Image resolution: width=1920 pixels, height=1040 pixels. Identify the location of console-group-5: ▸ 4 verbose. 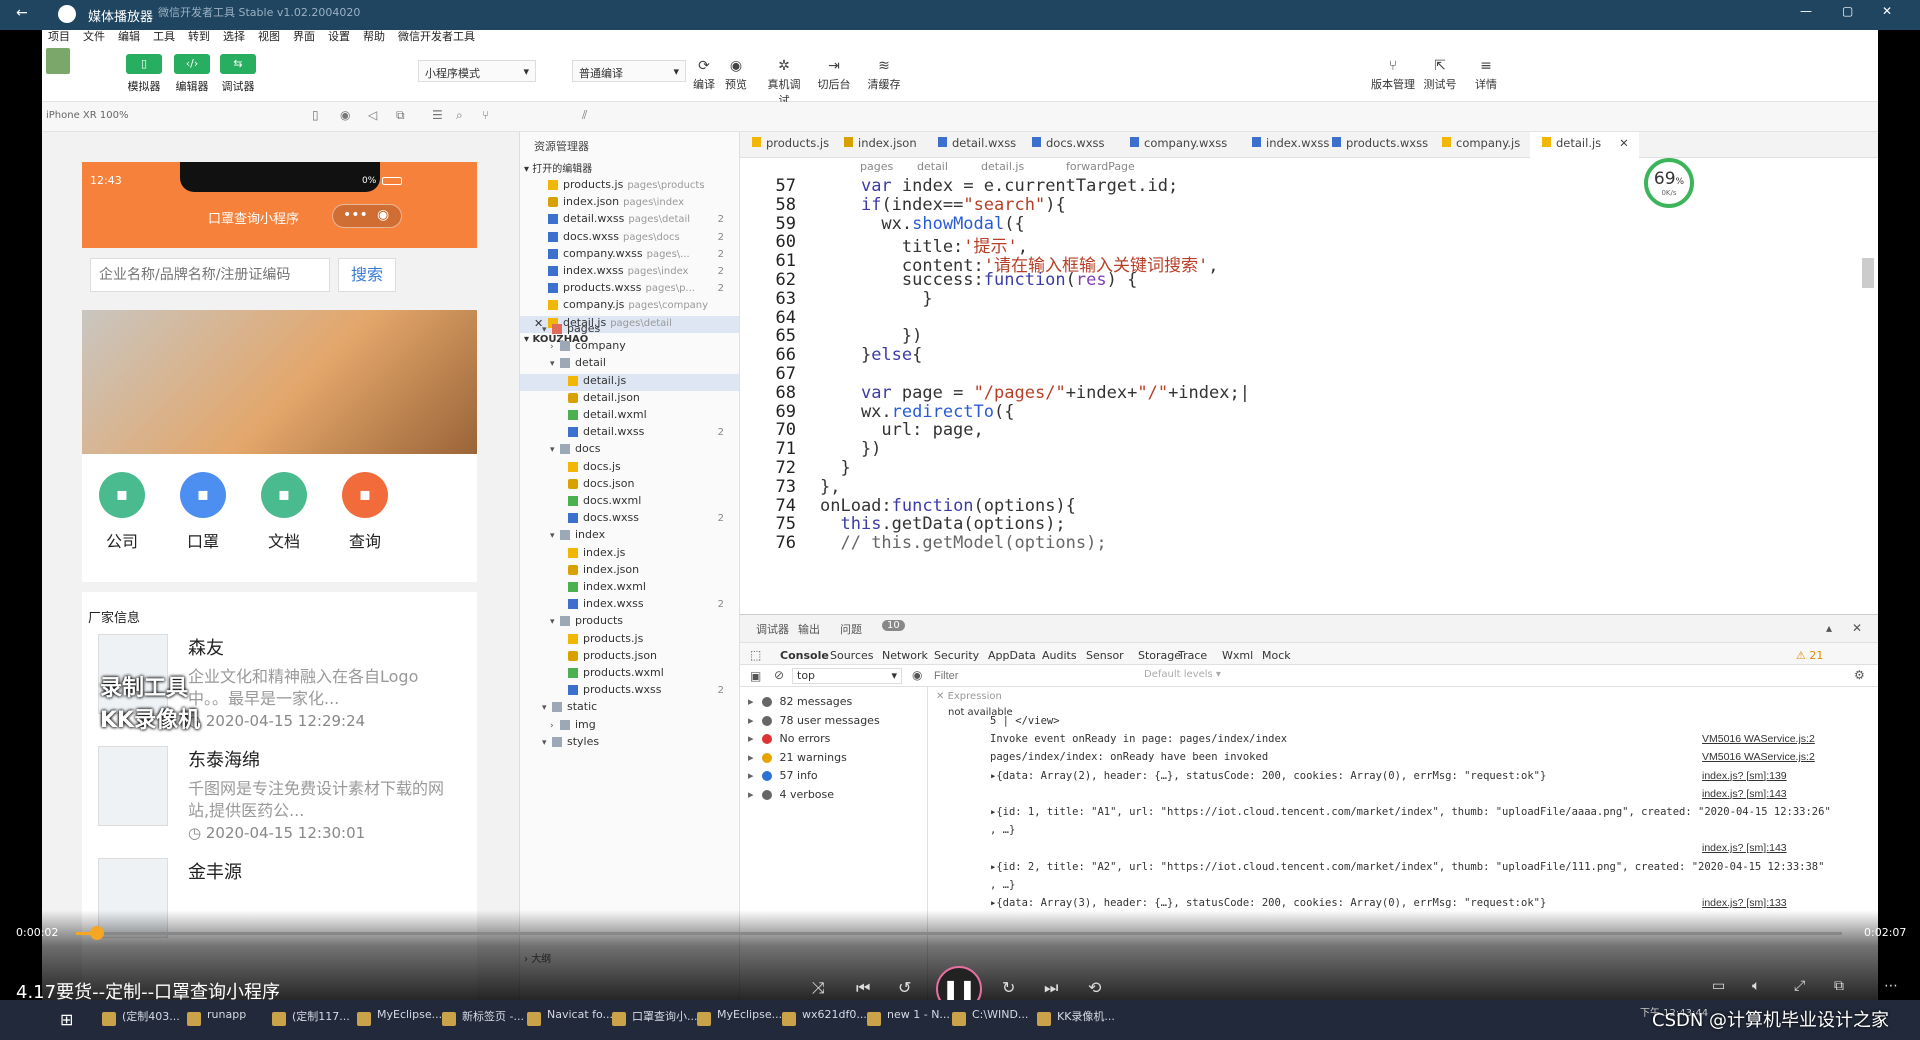
(838, 794).